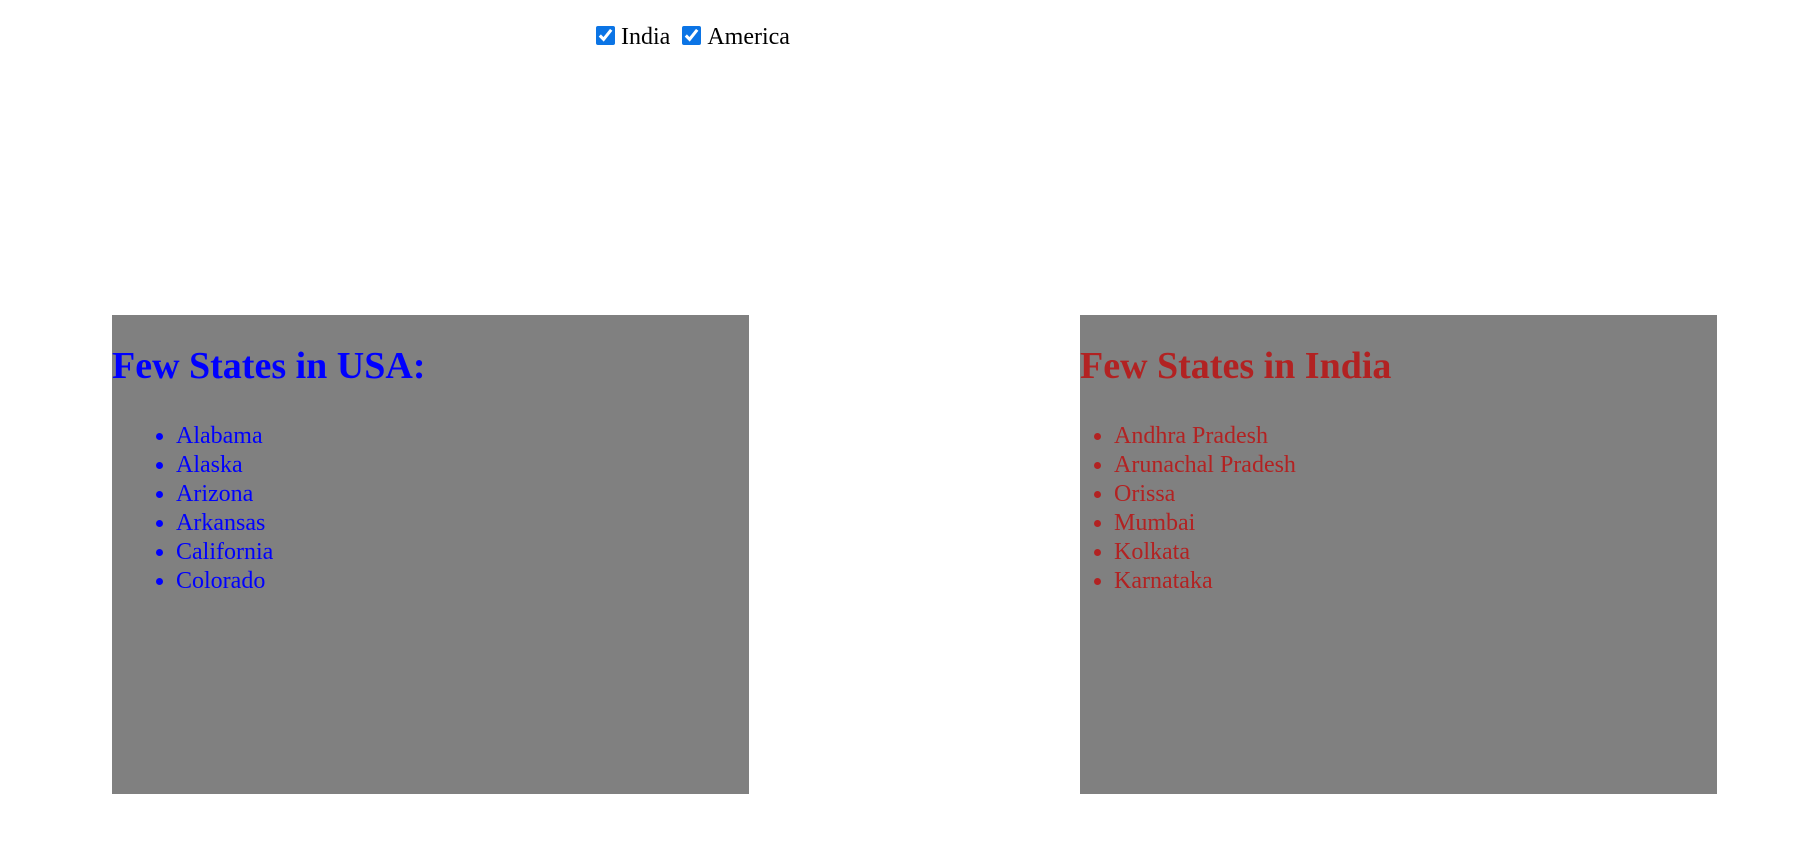 The image size is (1797, 867). Describe the element at coordinates (462, 552) in the screenshot. I see `list-item: California` at that location.